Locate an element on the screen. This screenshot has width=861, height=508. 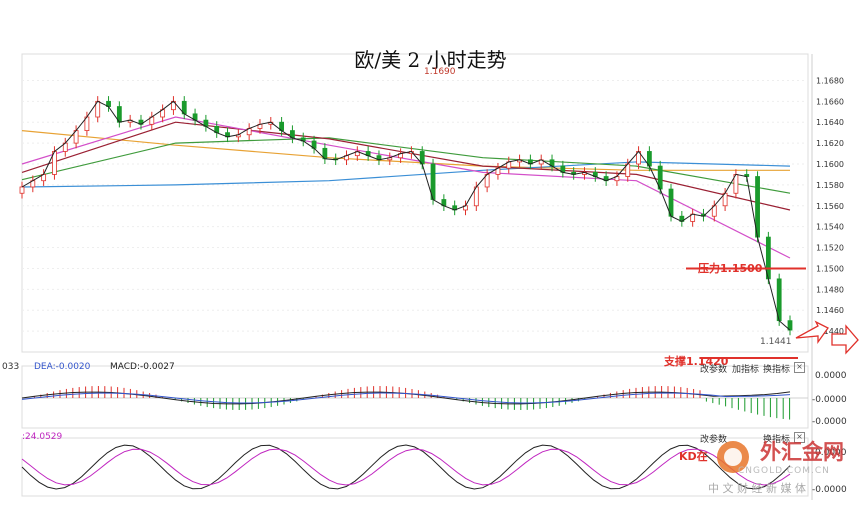
macd-add-indicator-button: 加指标 is located at coordinates (745, 368).